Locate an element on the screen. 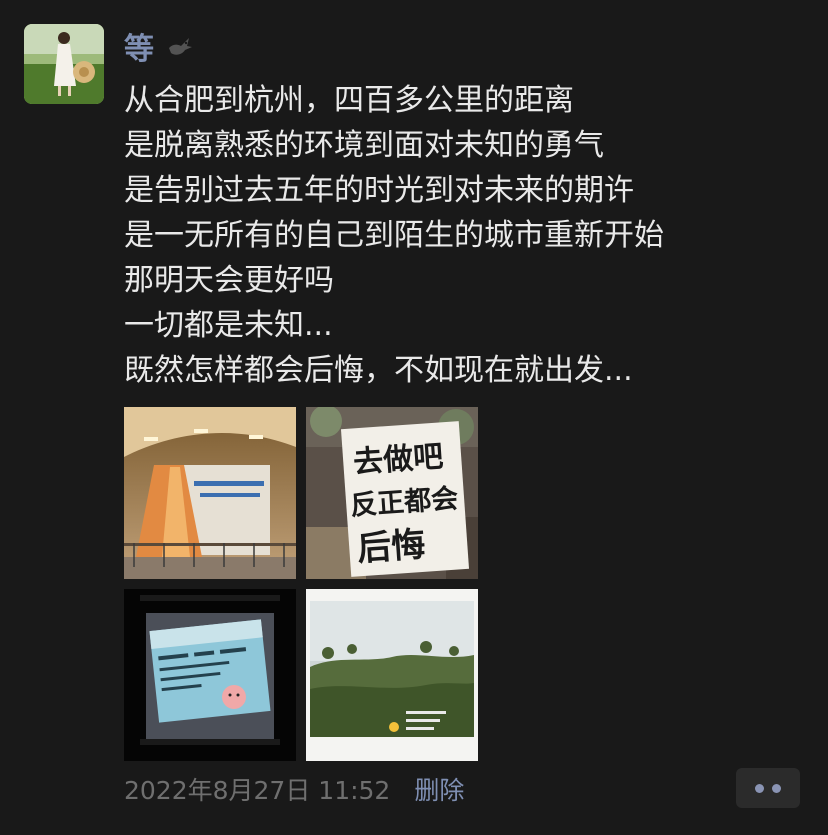 The height and width of the screenshot is (835, 828). avatar is located at coordinates (64, 64).